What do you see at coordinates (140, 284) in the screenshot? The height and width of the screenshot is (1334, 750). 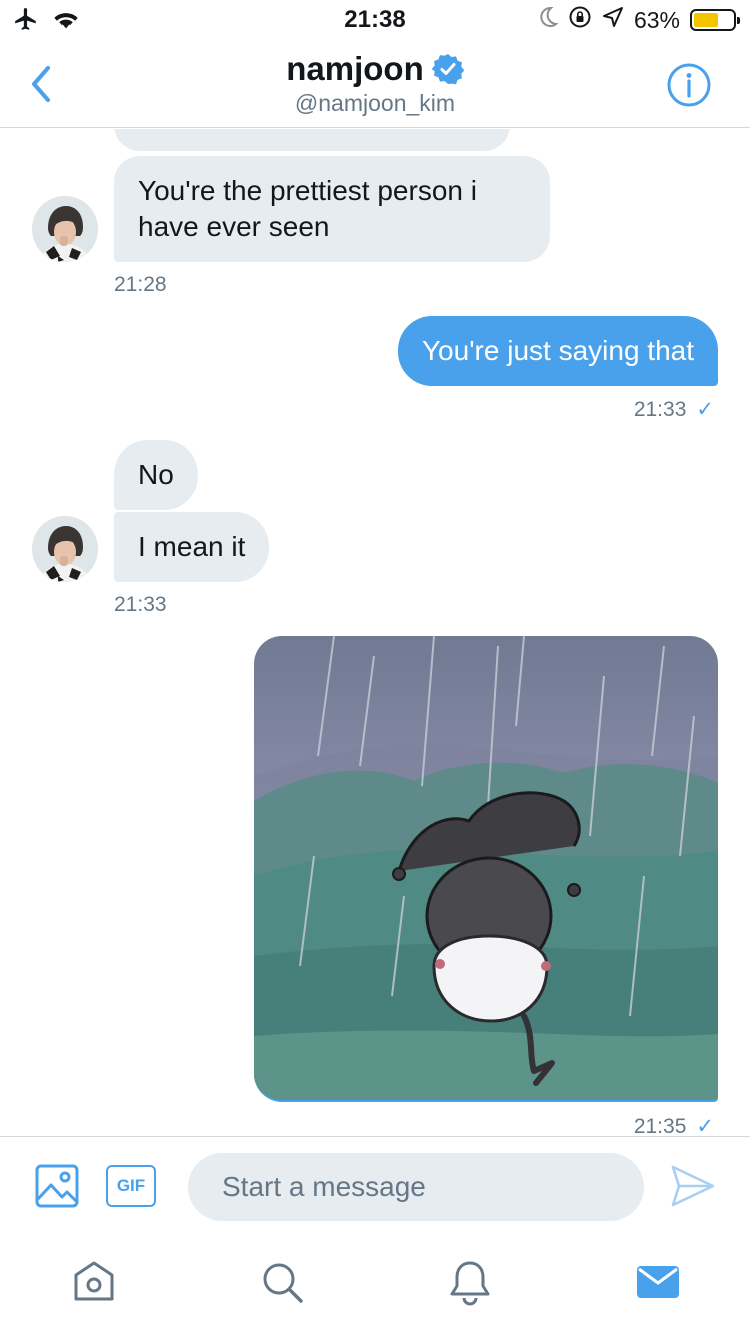 I see `message-timestamp: 21:28` at bounding box center [140, 284].